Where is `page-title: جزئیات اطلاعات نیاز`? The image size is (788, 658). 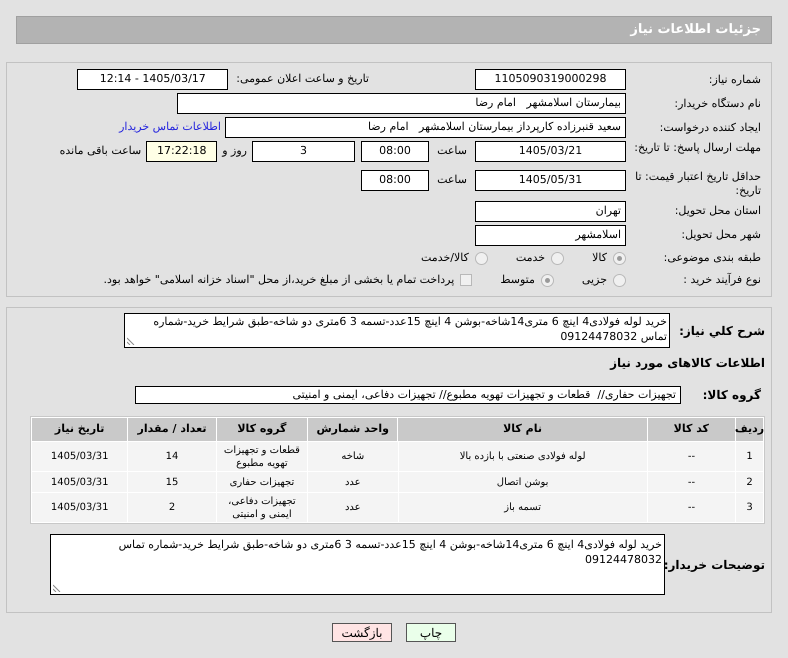
page-title: جزئیات اطلاعات نیاز is located at coordinates (695, 30).